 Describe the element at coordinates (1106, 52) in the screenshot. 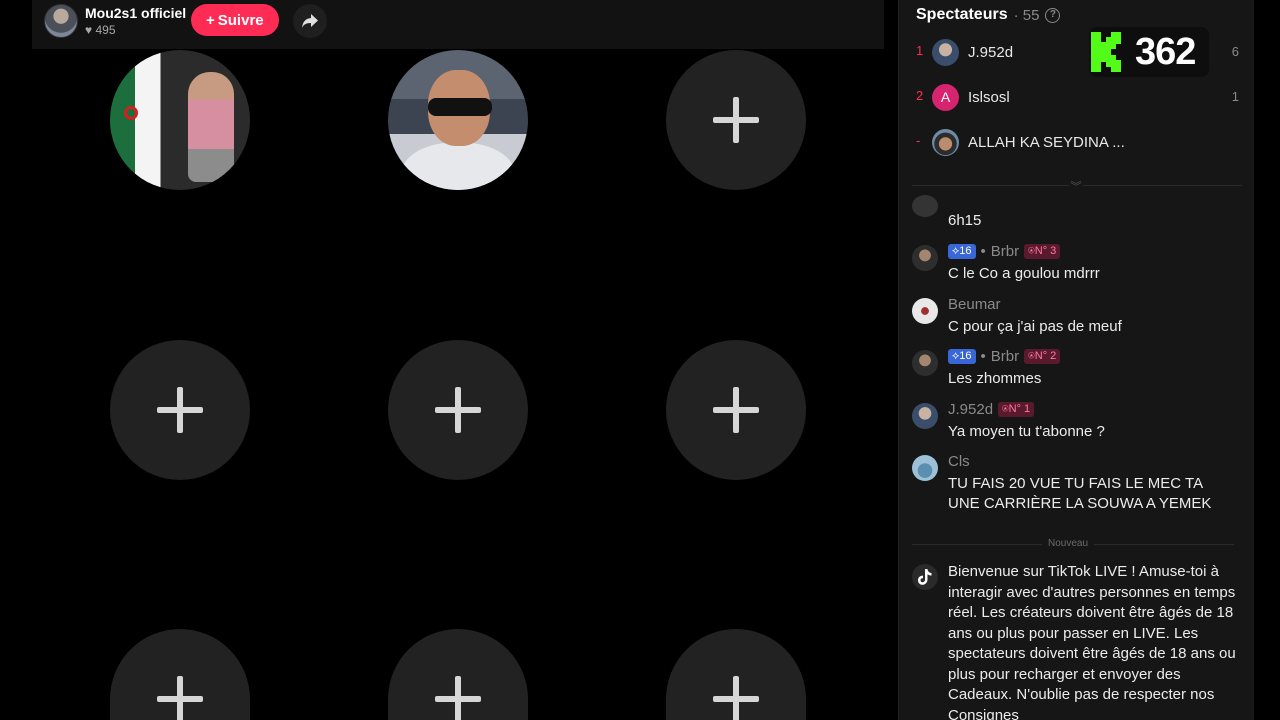

I see `kick-logo-icon` at that location.